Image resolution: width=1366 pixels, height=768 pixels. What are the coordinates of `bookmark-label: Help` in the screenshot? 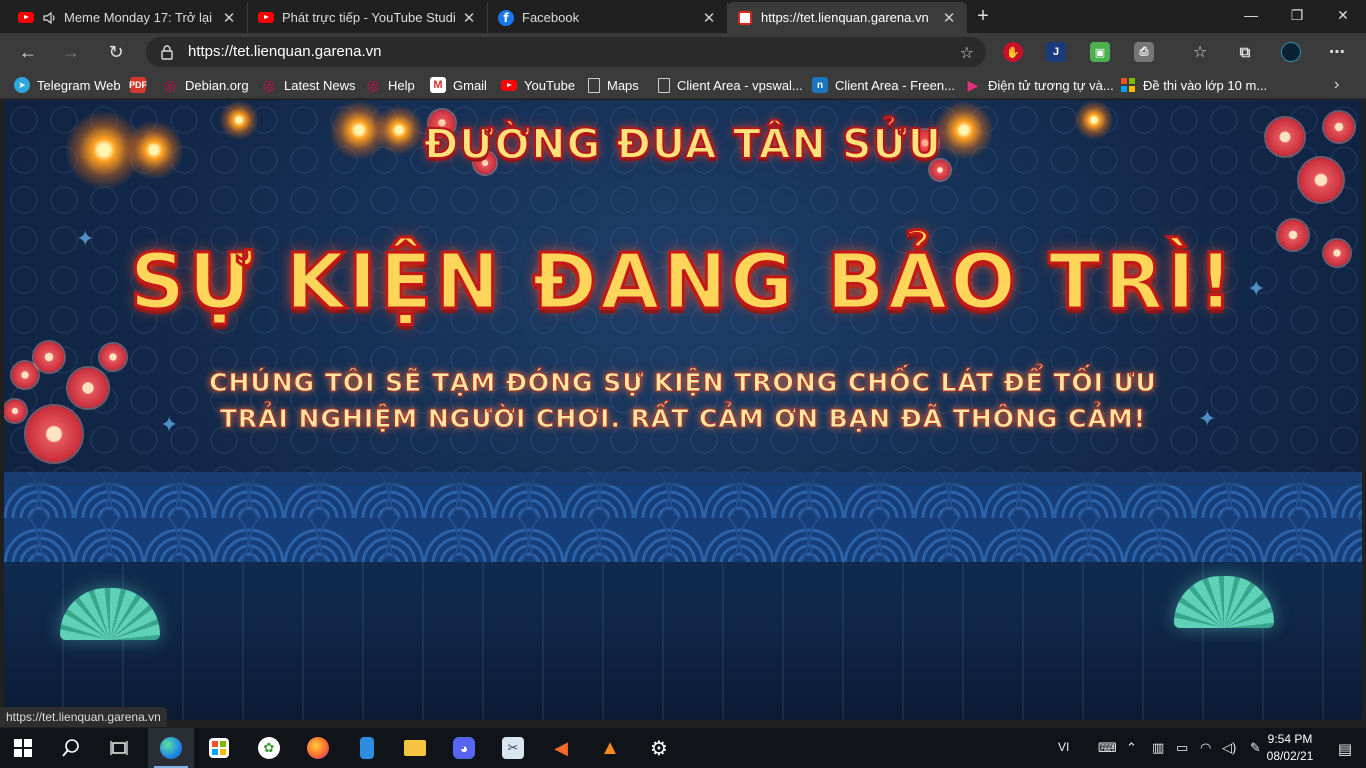 It's located at (401, 85).